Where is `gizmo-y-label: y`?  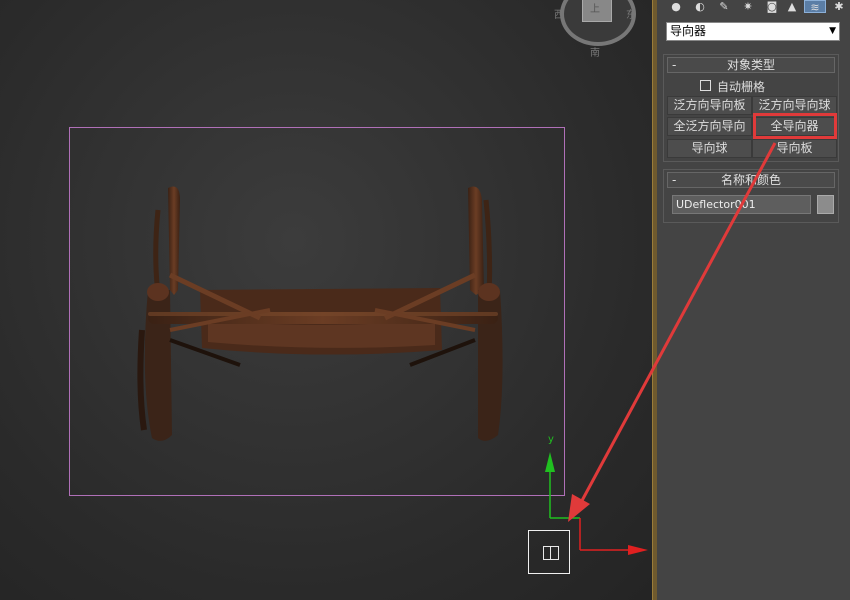 gizmo-y-label: y is located at coordinates (551, 439).